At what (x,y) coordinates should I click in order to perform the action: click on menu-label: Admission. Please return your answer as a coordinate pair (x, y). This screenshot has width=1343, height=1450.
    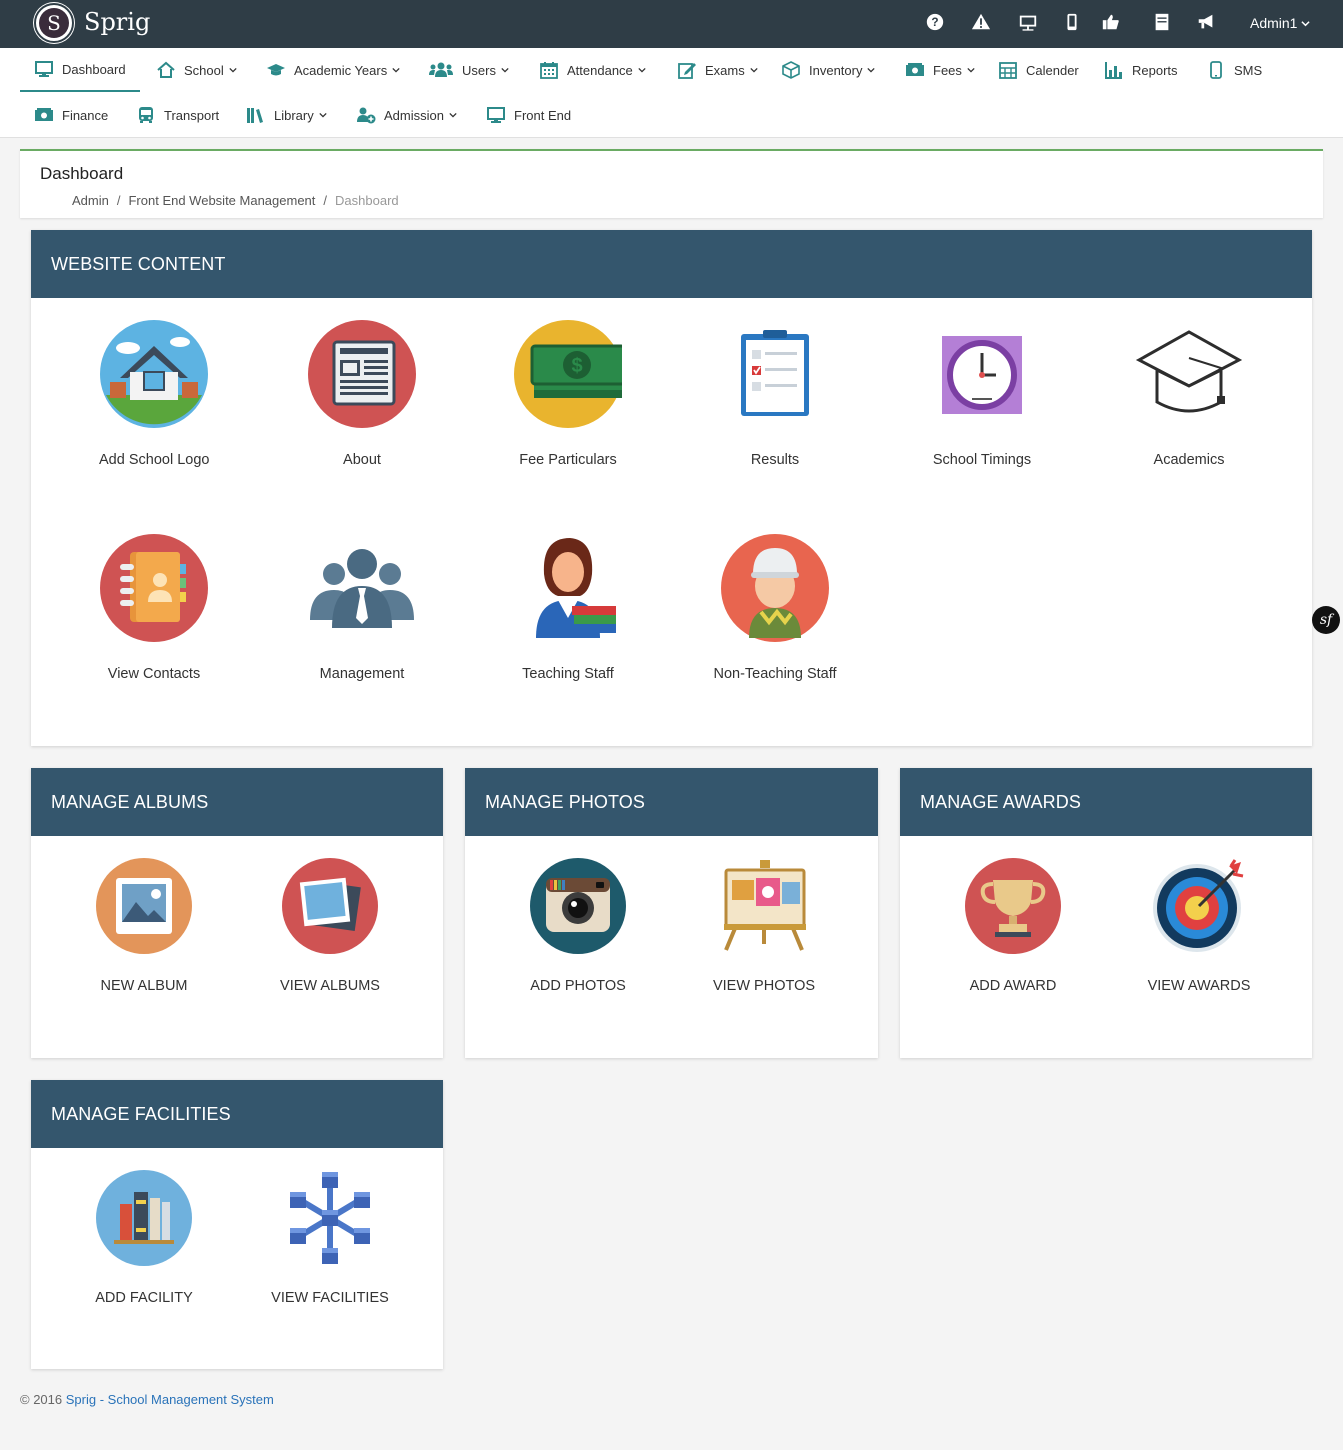
    Looking at the image, I should click on (414, 115).